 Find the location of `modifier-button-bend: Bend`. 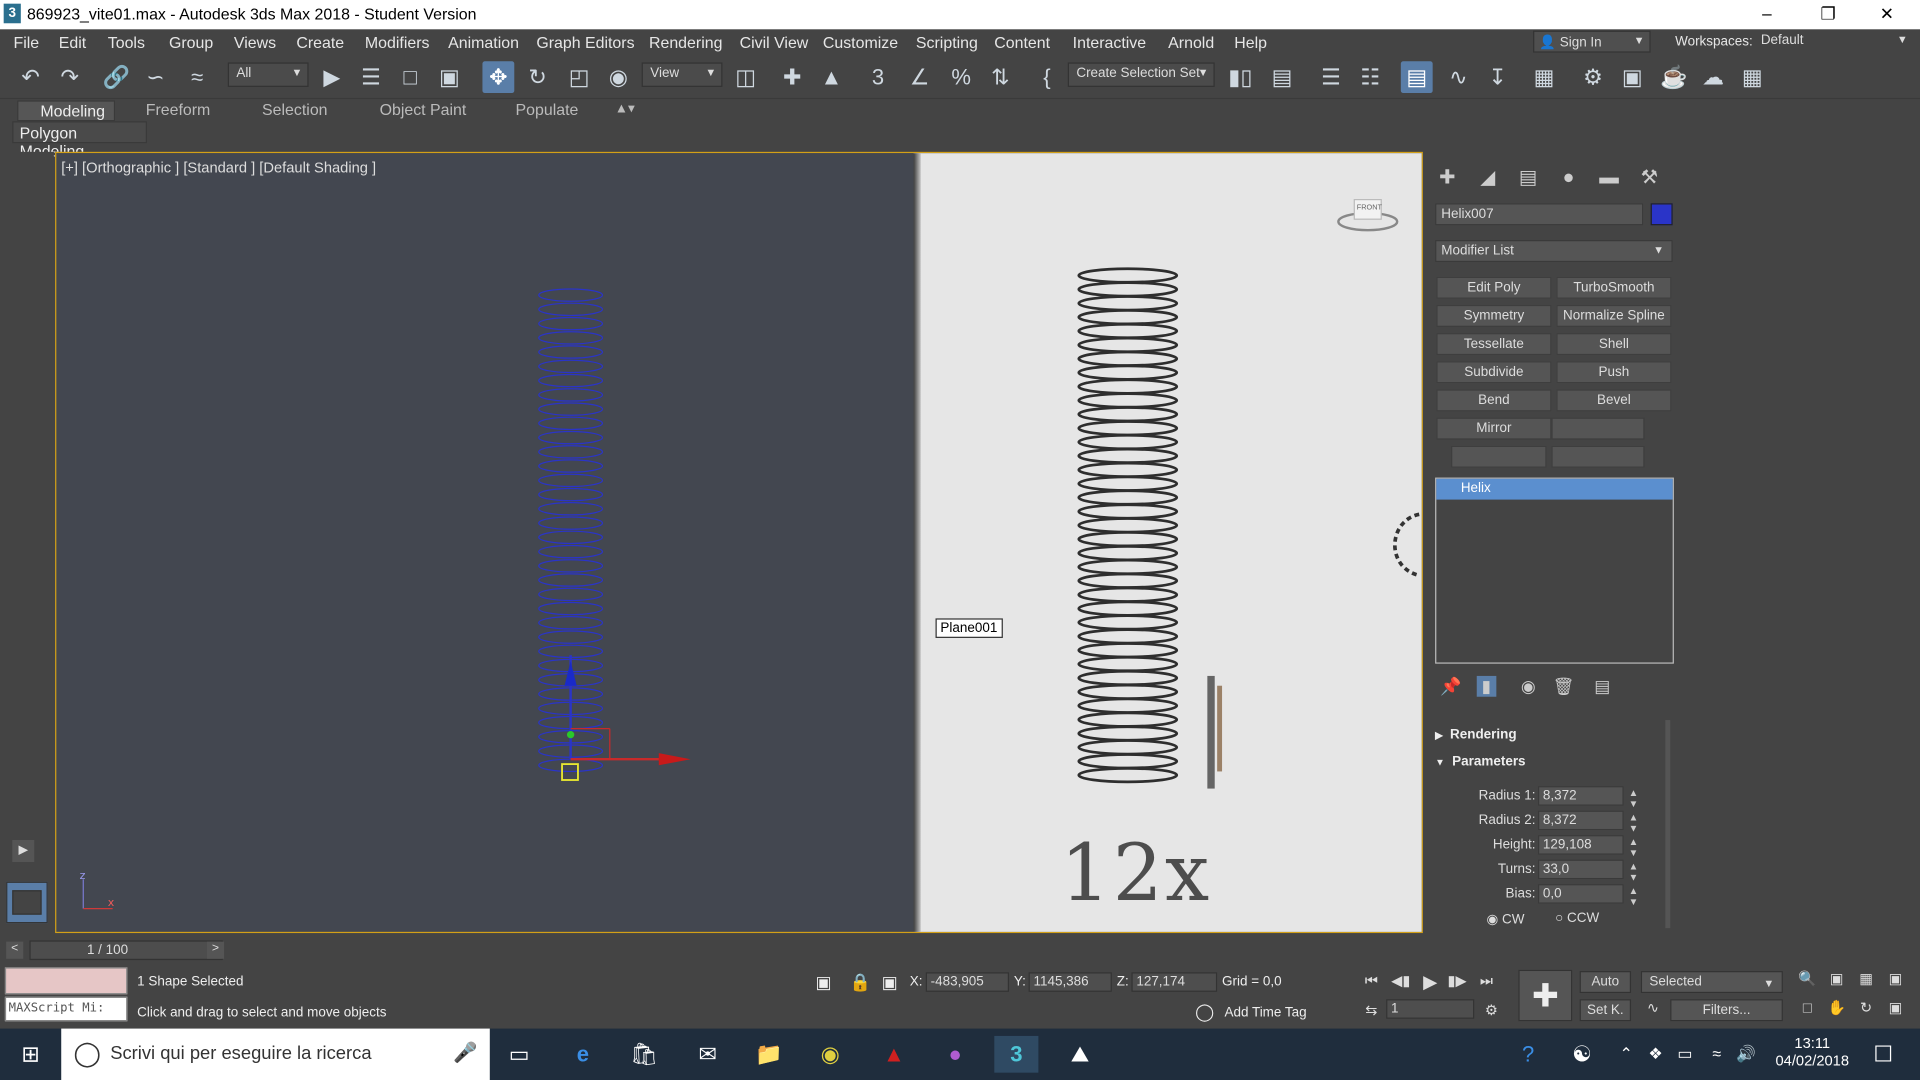

modifier-button-bend: Bend is located at coordinates (1494, 400).